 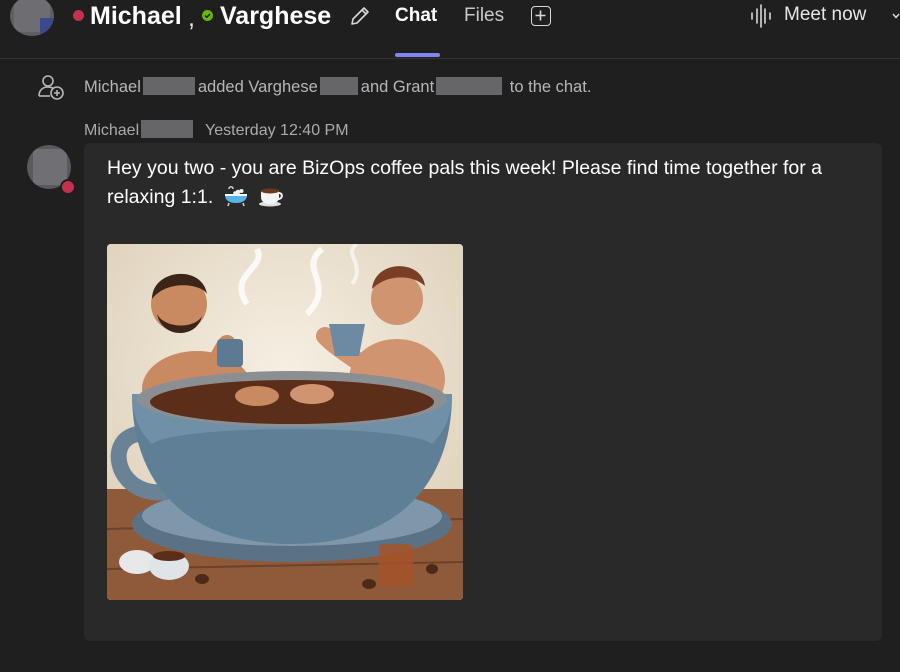 I want to click on actor-name: Michael, so click(x=112, y=87).